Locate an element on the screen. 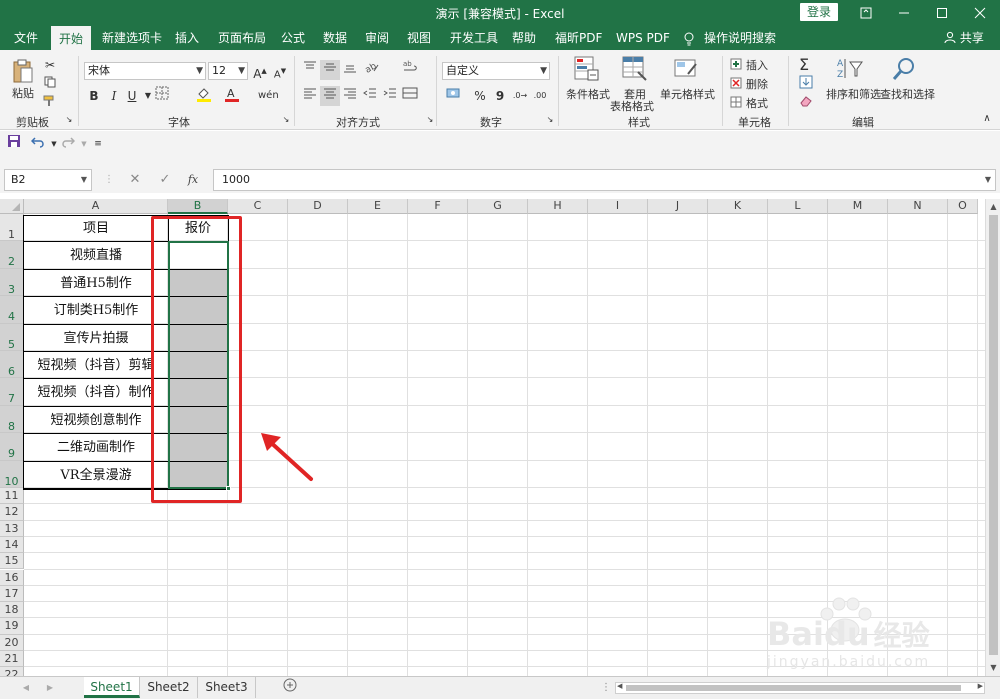 This screenshot has height=699, width=1000. row-header-4: 4 is located at coordinates (12, 310).